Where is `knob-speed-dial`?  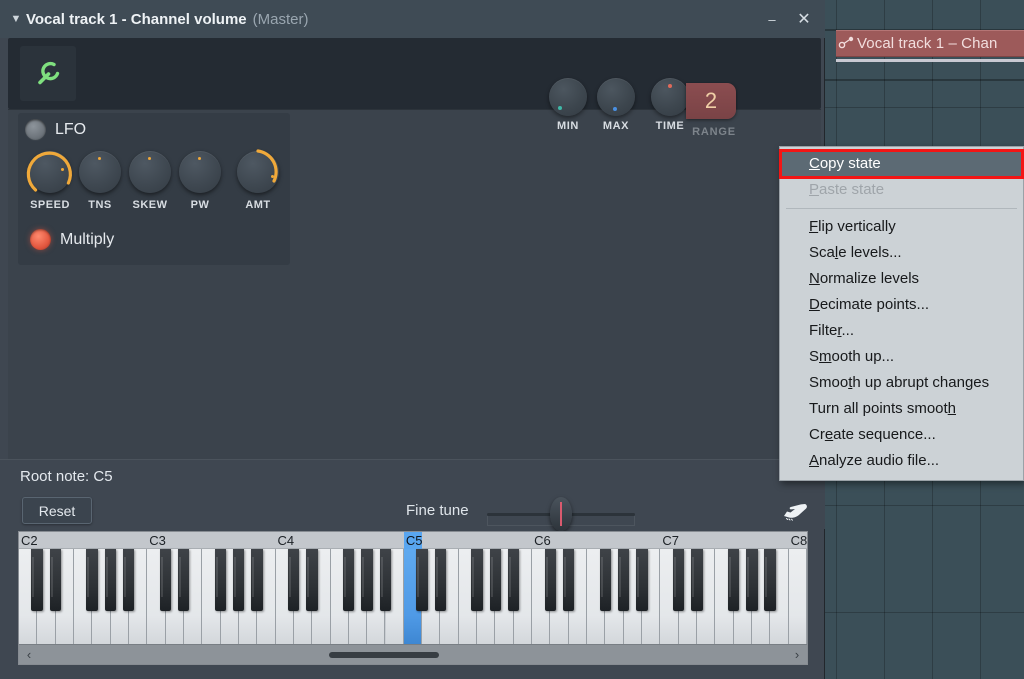 knob-speed-dial is located at coordinates (49, 172).